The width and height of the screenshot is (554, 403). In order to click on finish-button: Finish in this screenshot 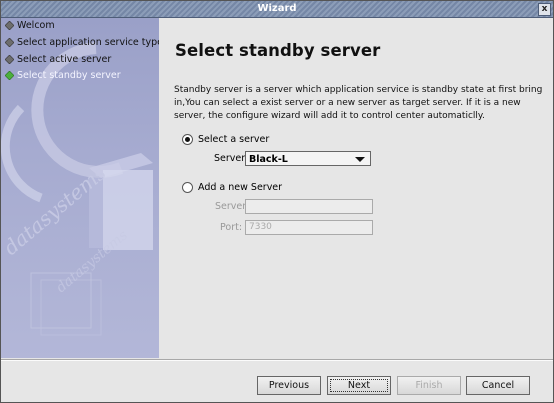, I will do `click(429, 385)`.